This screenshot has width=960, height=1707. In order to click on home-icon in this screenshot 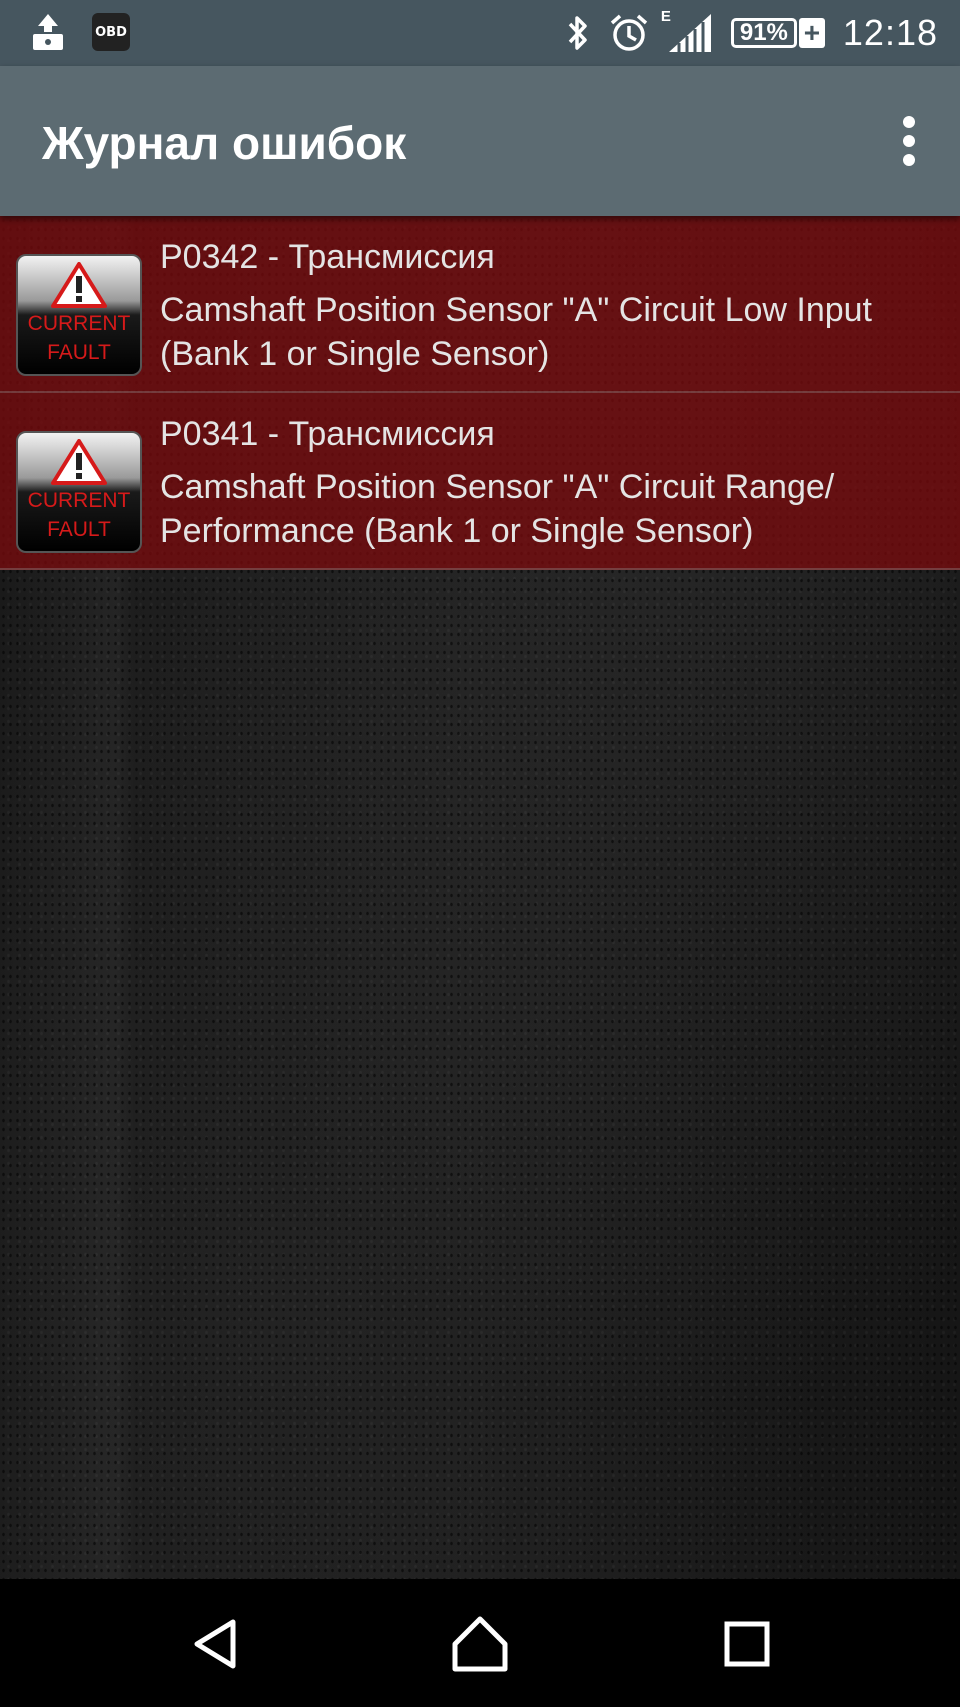, I will do `click(480, 1644)`.